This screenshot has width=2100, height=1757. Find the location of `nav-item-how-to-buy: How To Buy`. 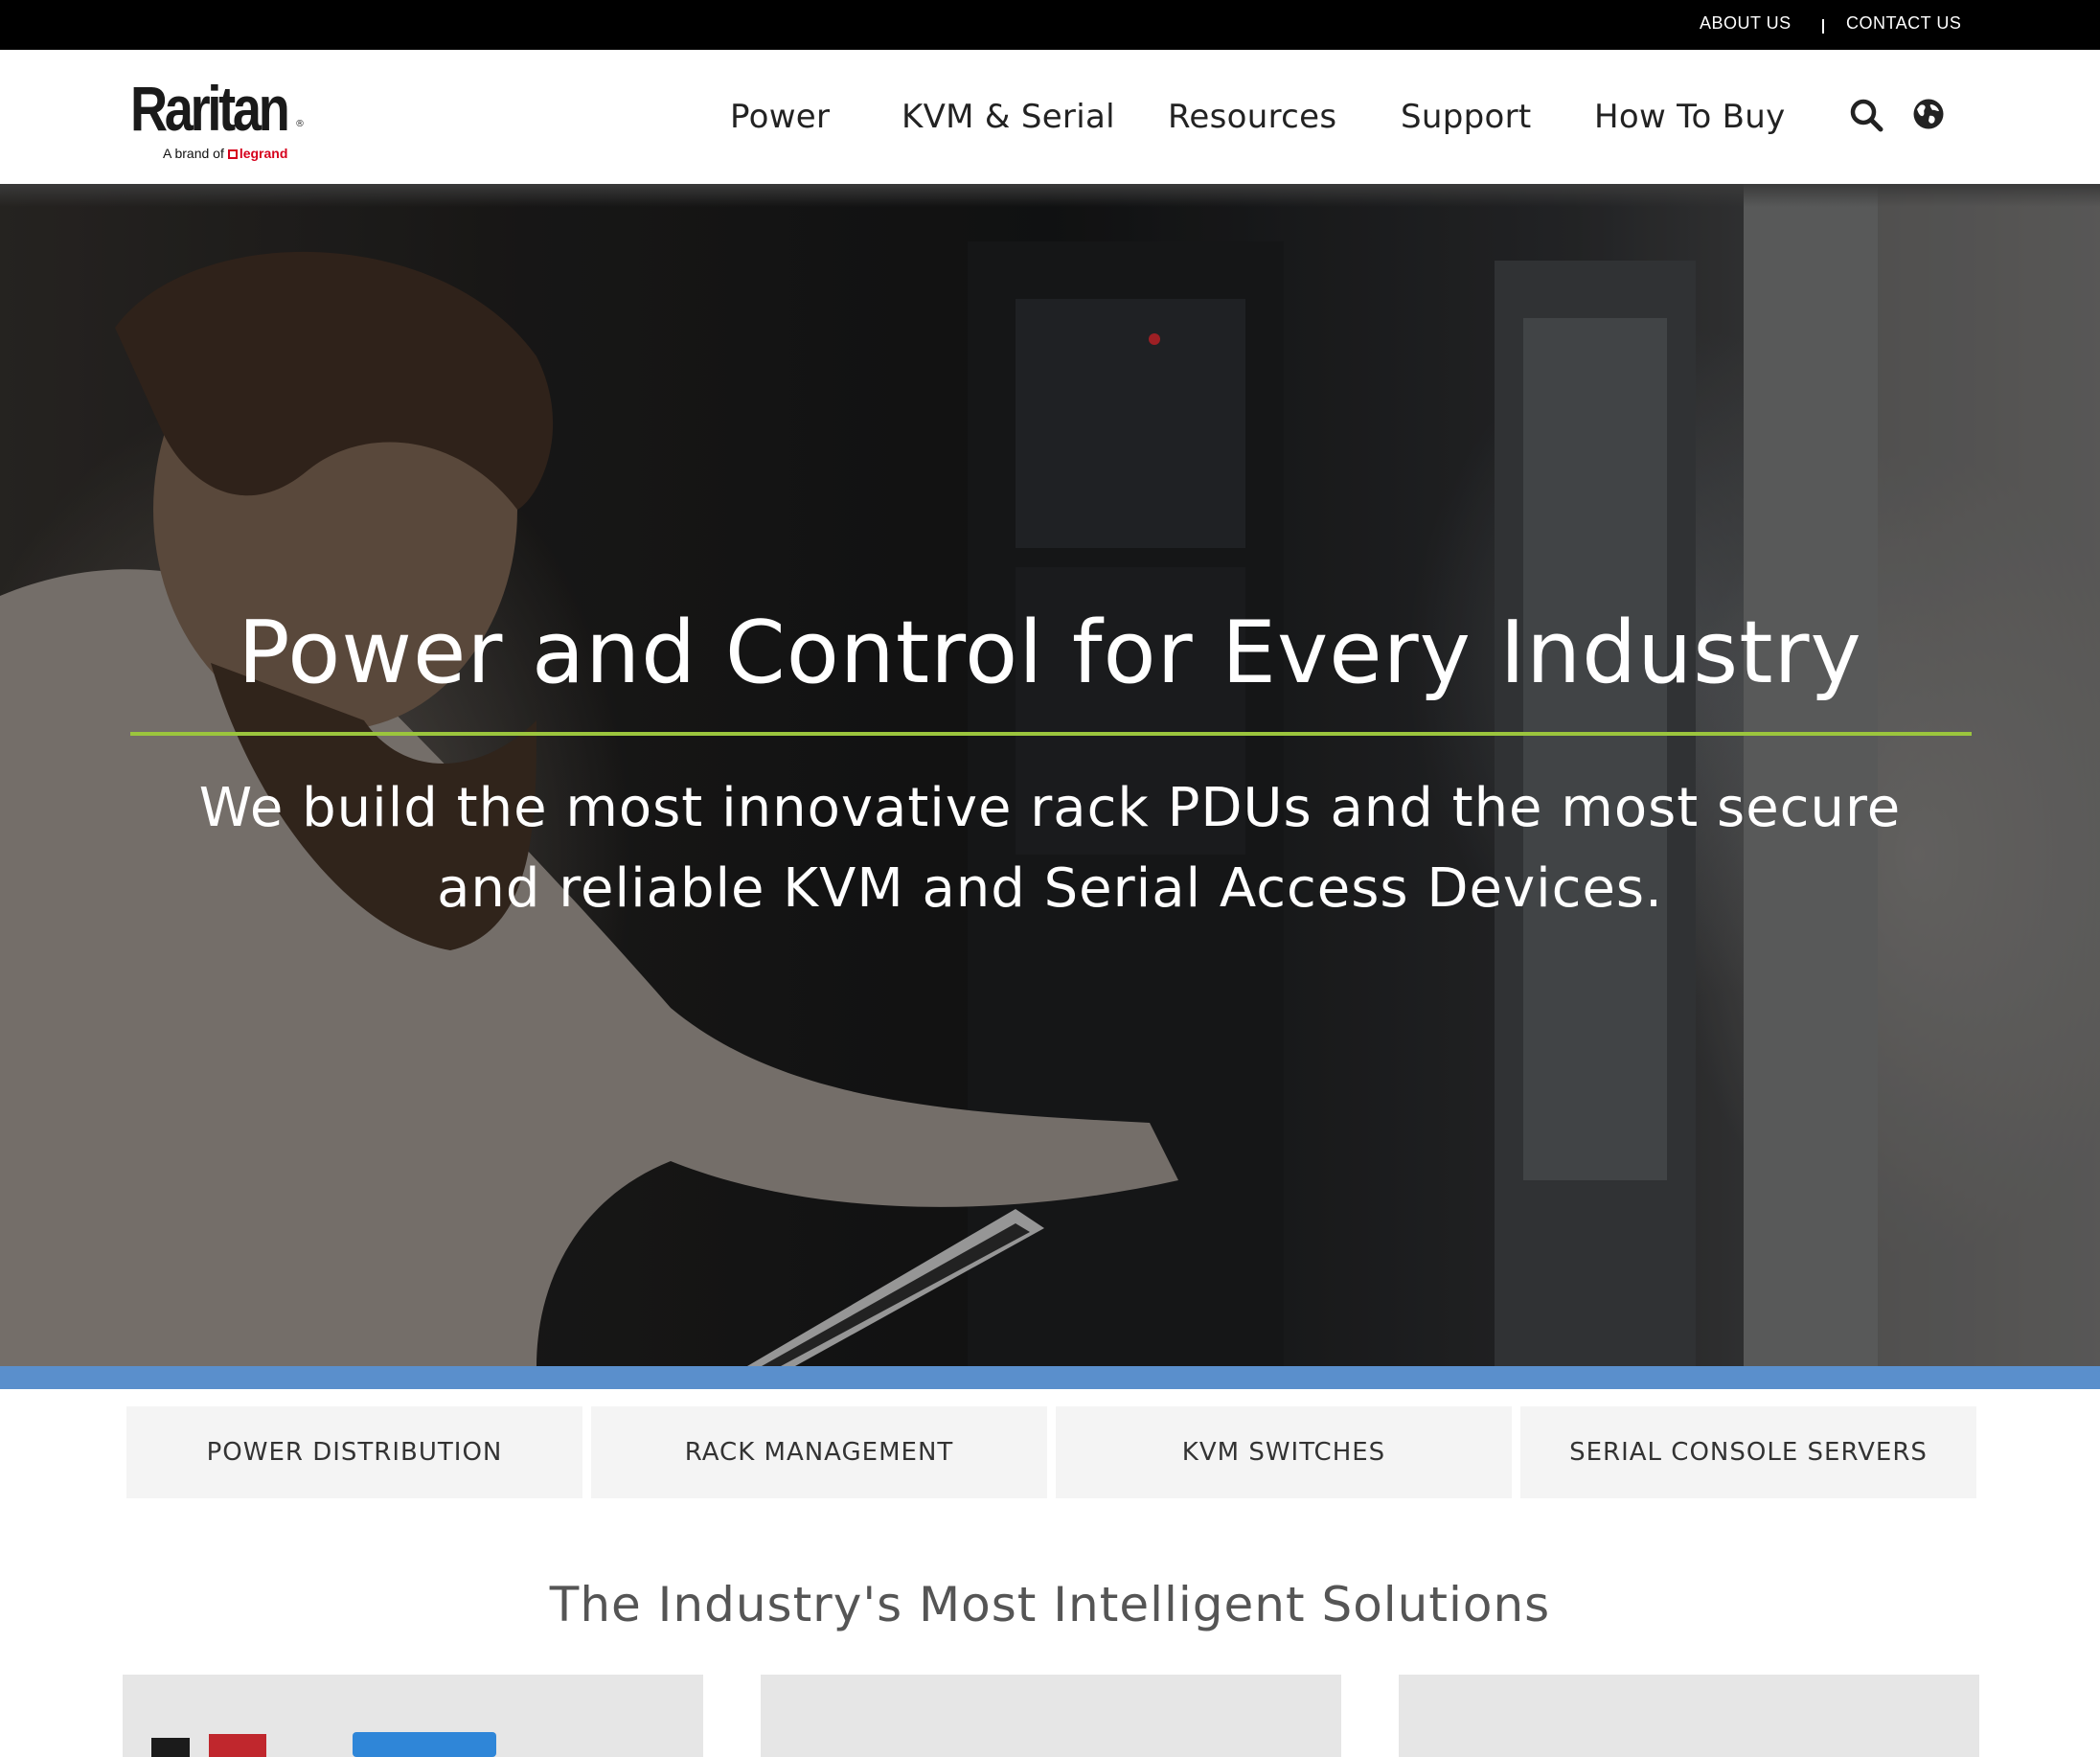

nav-item-how-to-buy: How To Buy is located at coordinates (1690, 117).